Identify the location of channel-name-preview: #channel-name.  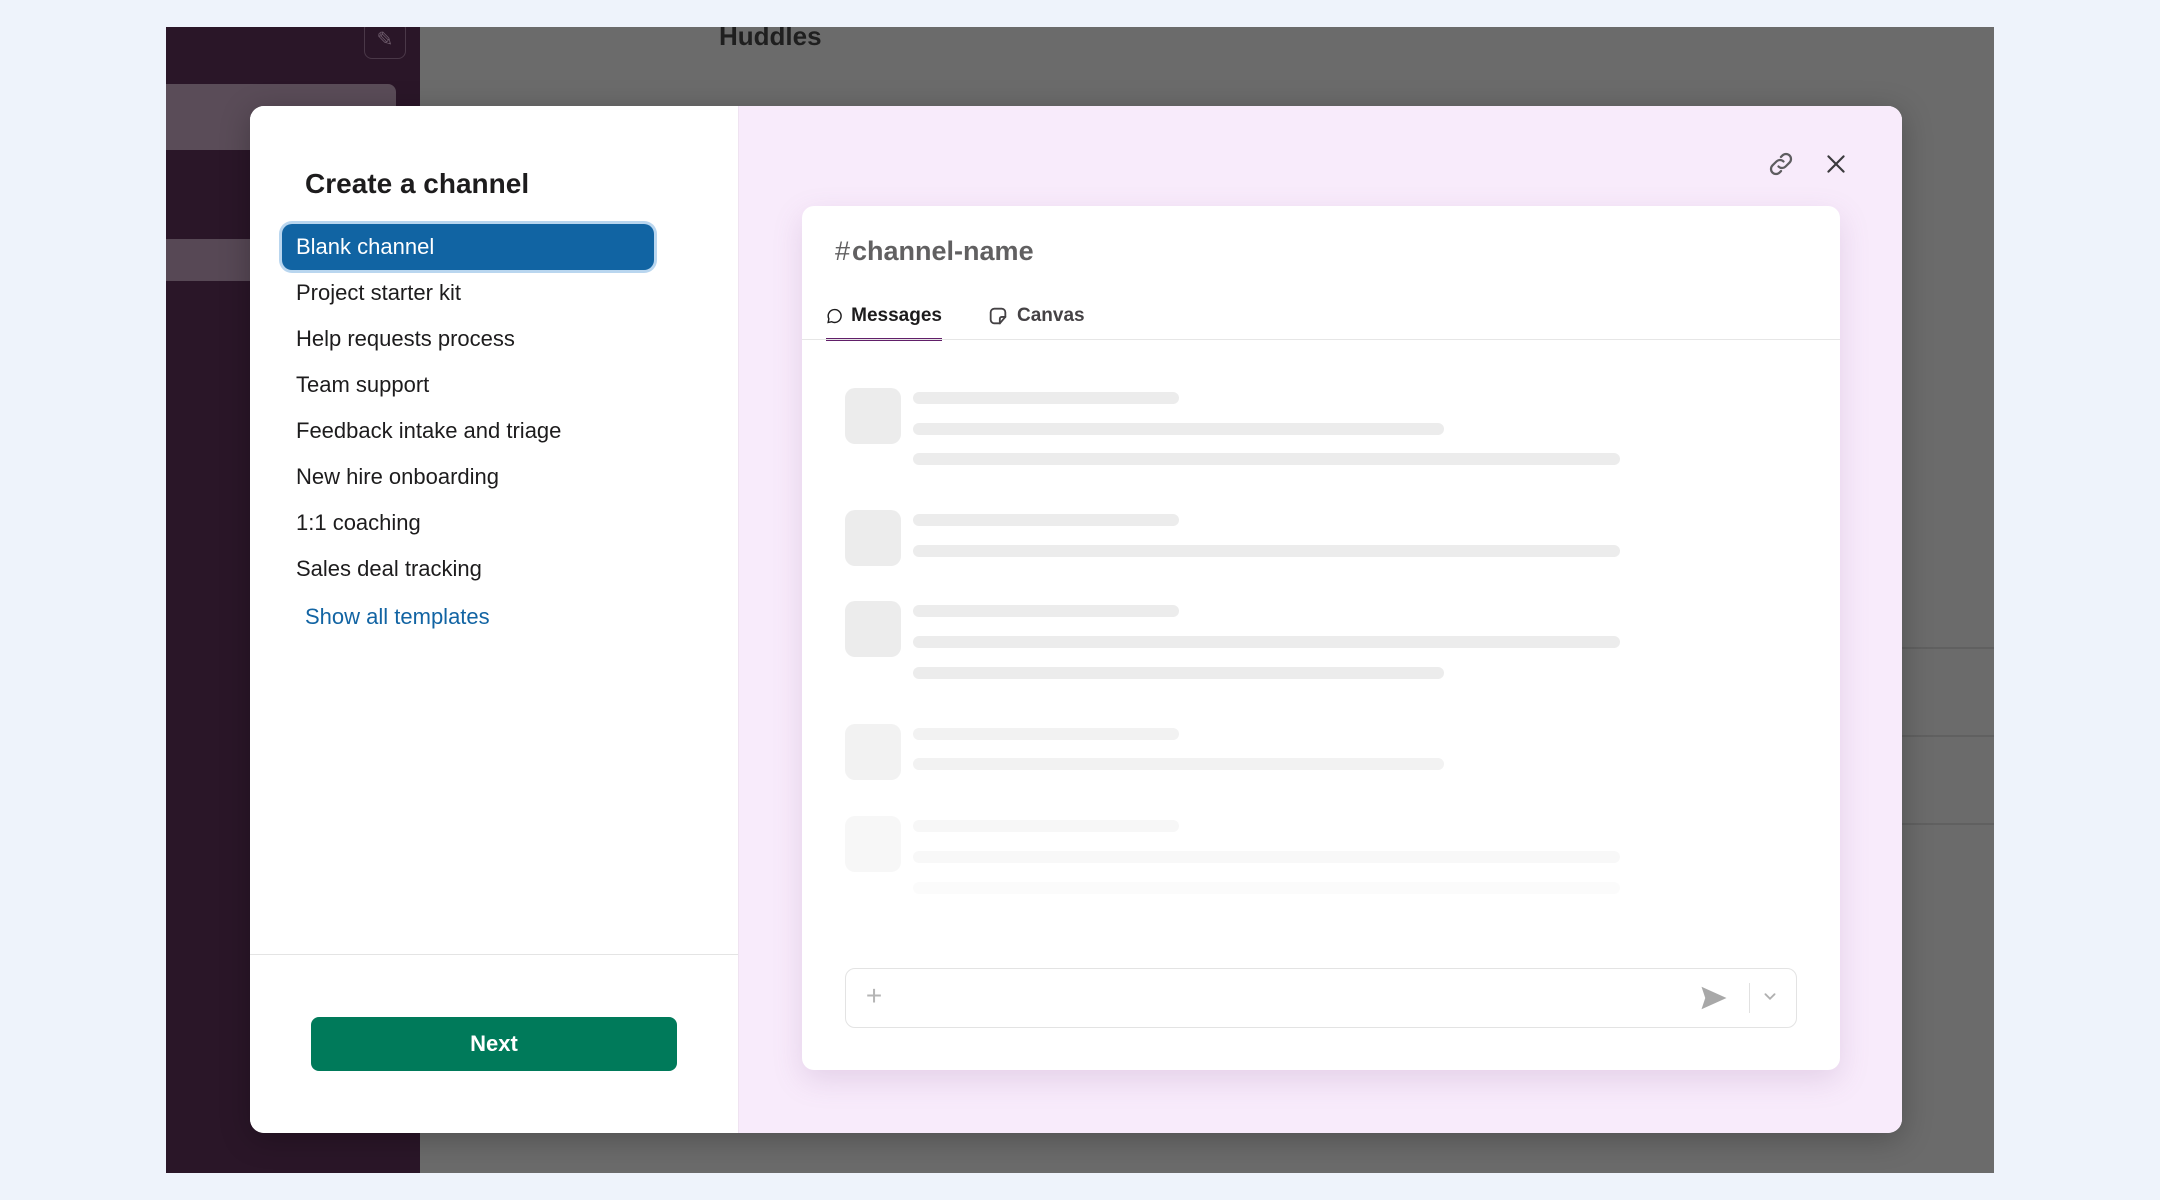
(934, 251).